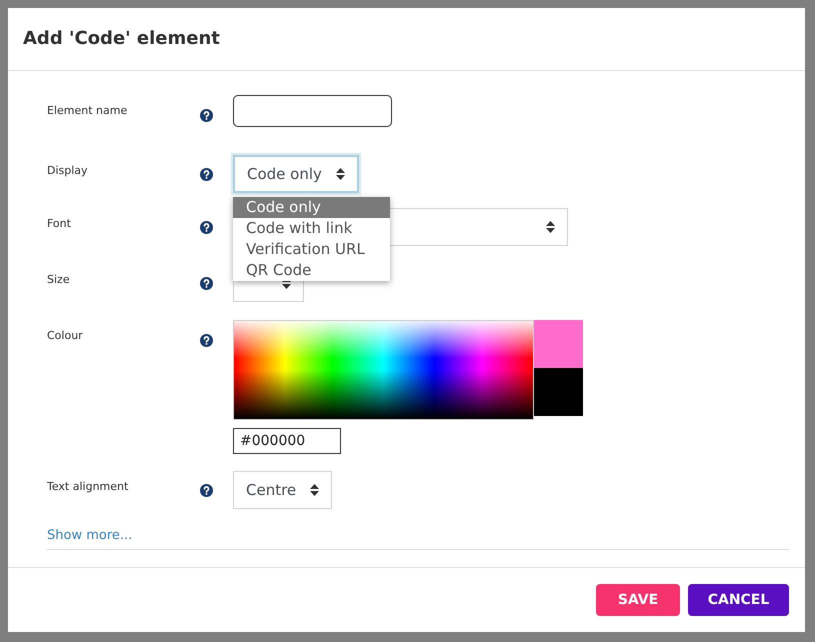  What do you see at coordinates (312, 111) in the screenshot?
I see `text-input` at bounding box center [312, 111].